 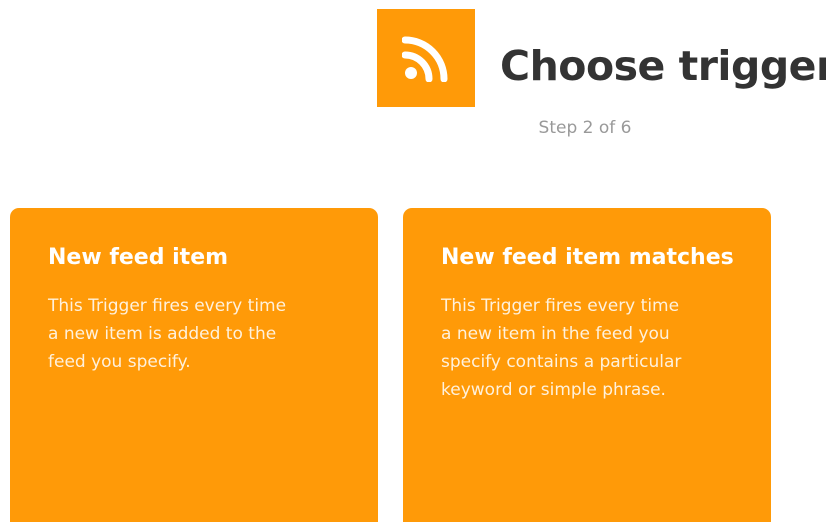 I want to click on trigger-card-title: New feed item matches, so click(x=587, y=257).